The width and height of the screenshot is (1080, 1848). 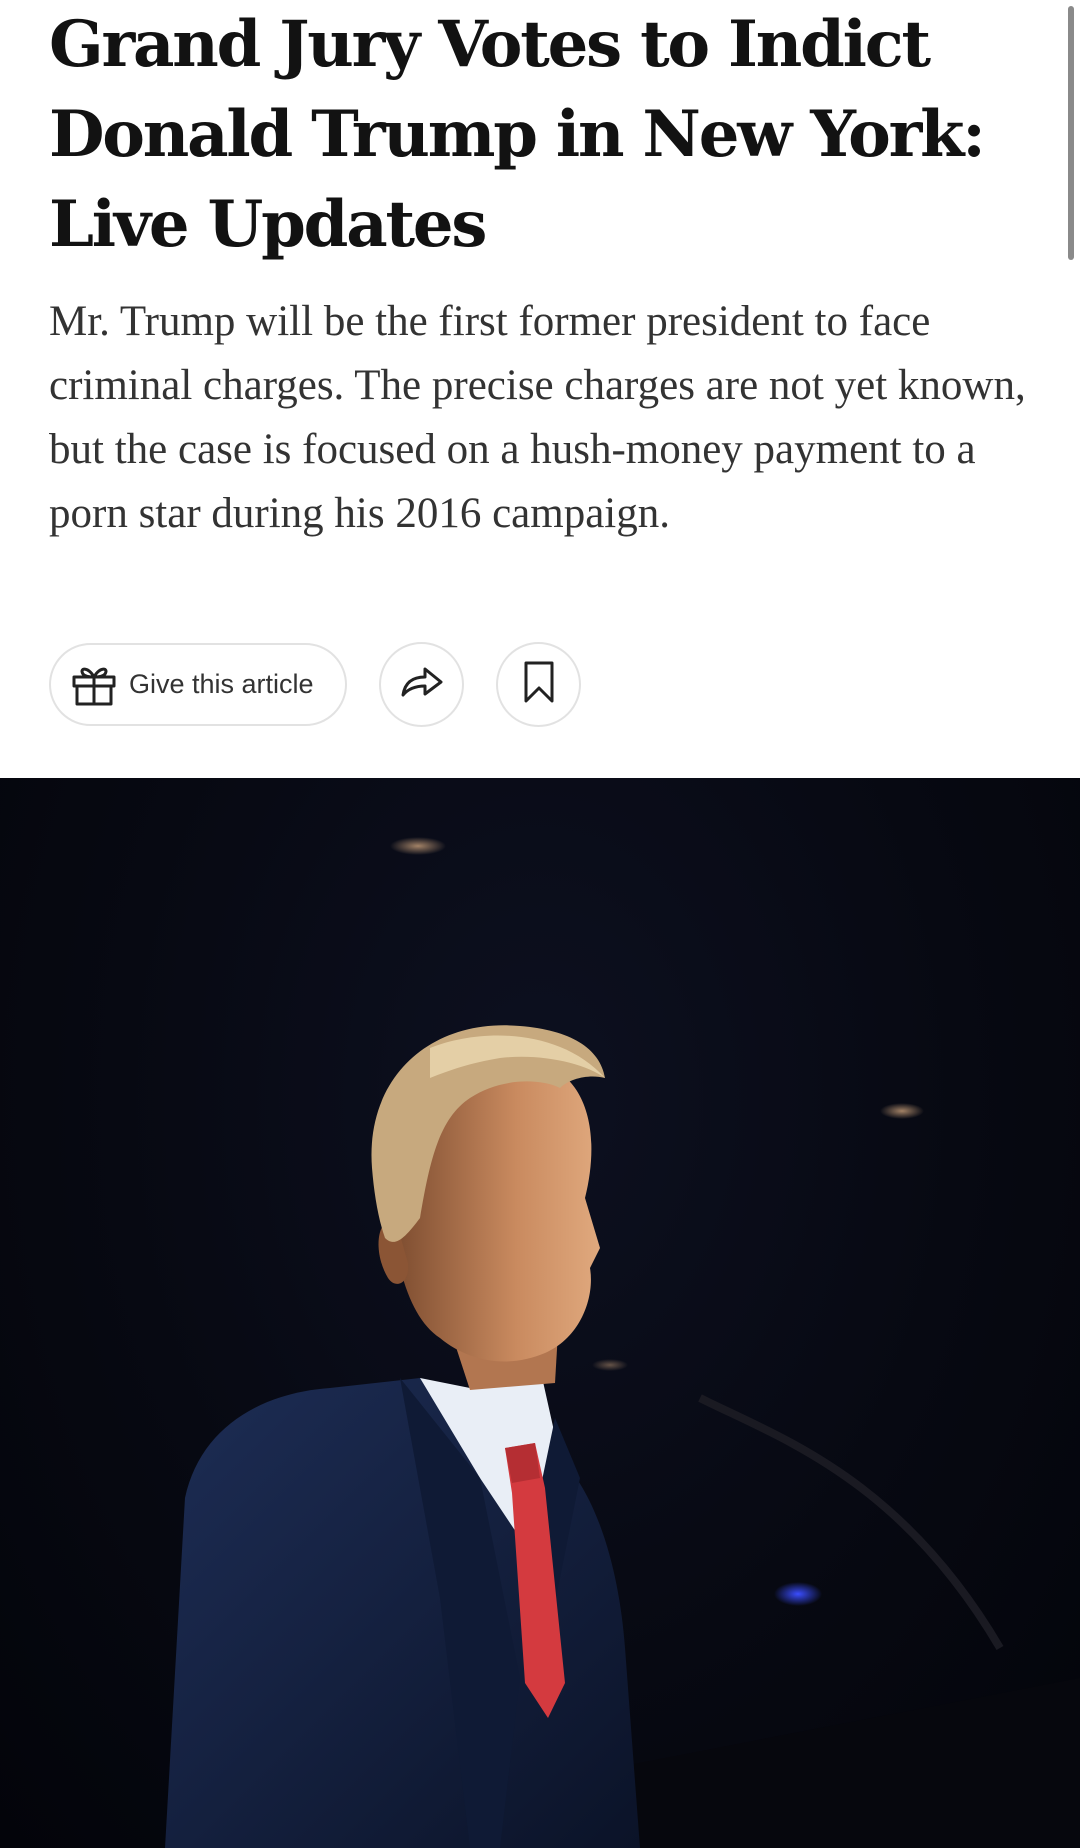 I want to click on give-article-button: Give this article, so click(x=198, y=684).